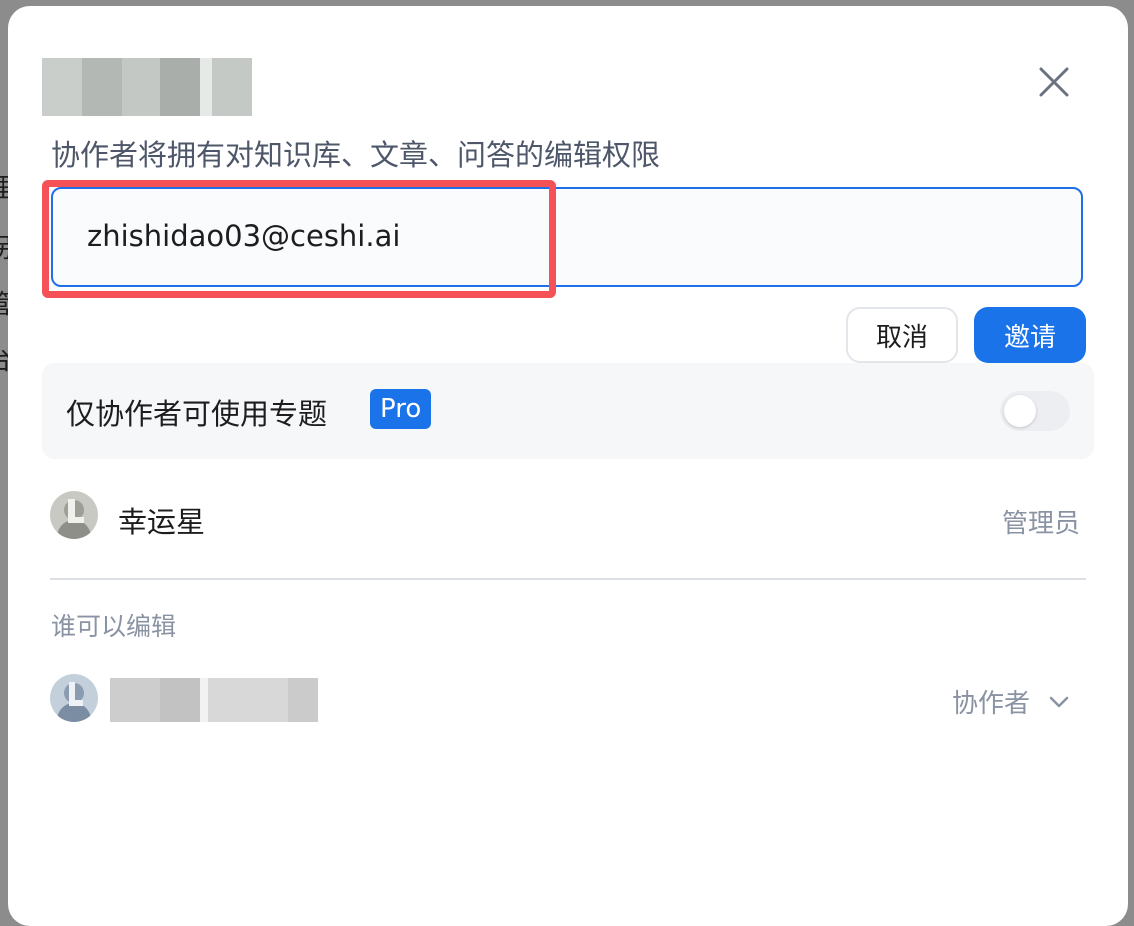 This screenshot has width=1134, height=926. Describe the element at coordinates (568, 411) in the screenshot. I see `collaborator-only-topics-option: 仅协作者可使用专题 Pro` at that location.